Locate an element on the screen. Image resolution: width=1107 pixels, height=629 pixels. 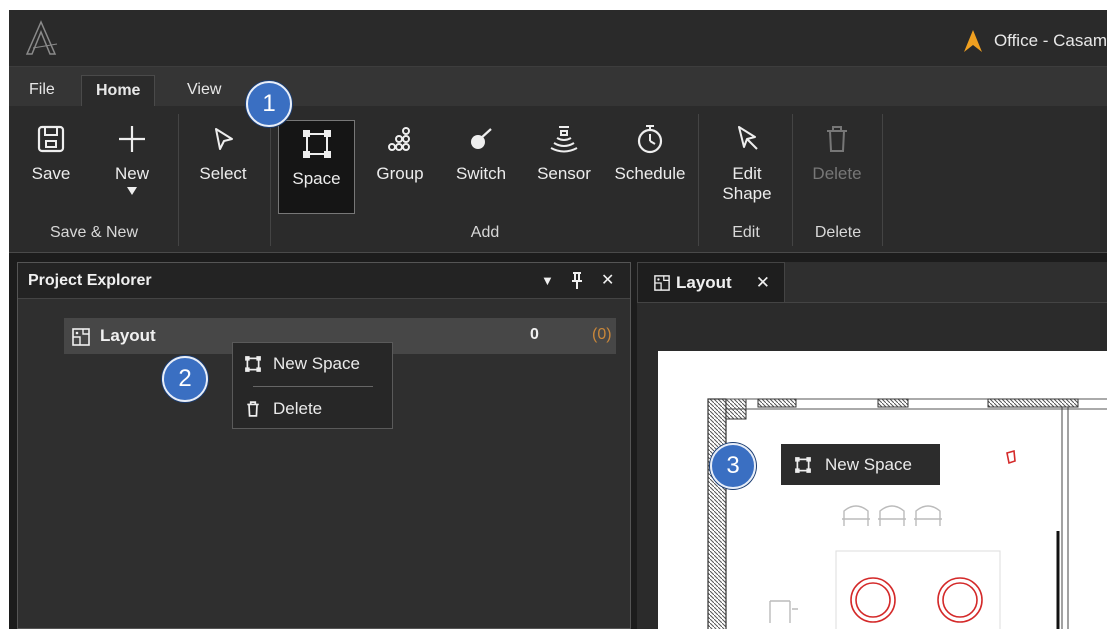
floor-plan-drawing is located at coordinates (907, 513).